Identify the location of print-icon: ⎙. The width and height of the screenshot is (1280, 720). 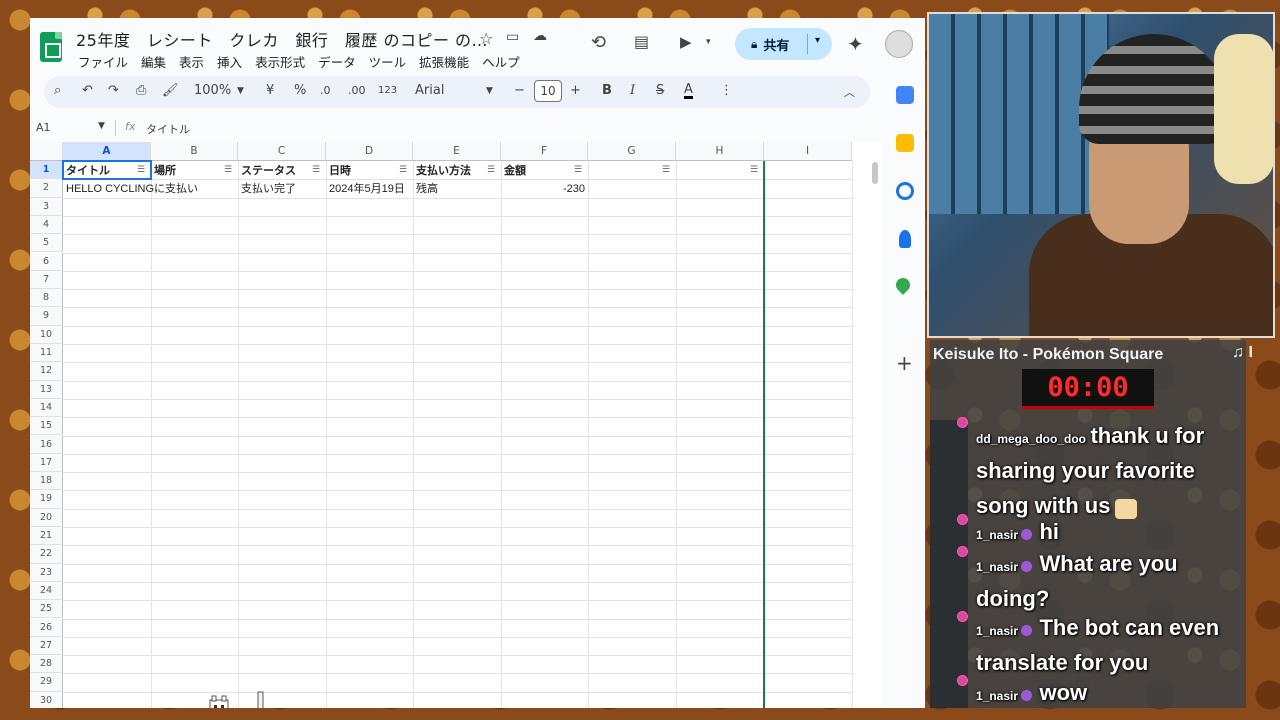
(141, 90).